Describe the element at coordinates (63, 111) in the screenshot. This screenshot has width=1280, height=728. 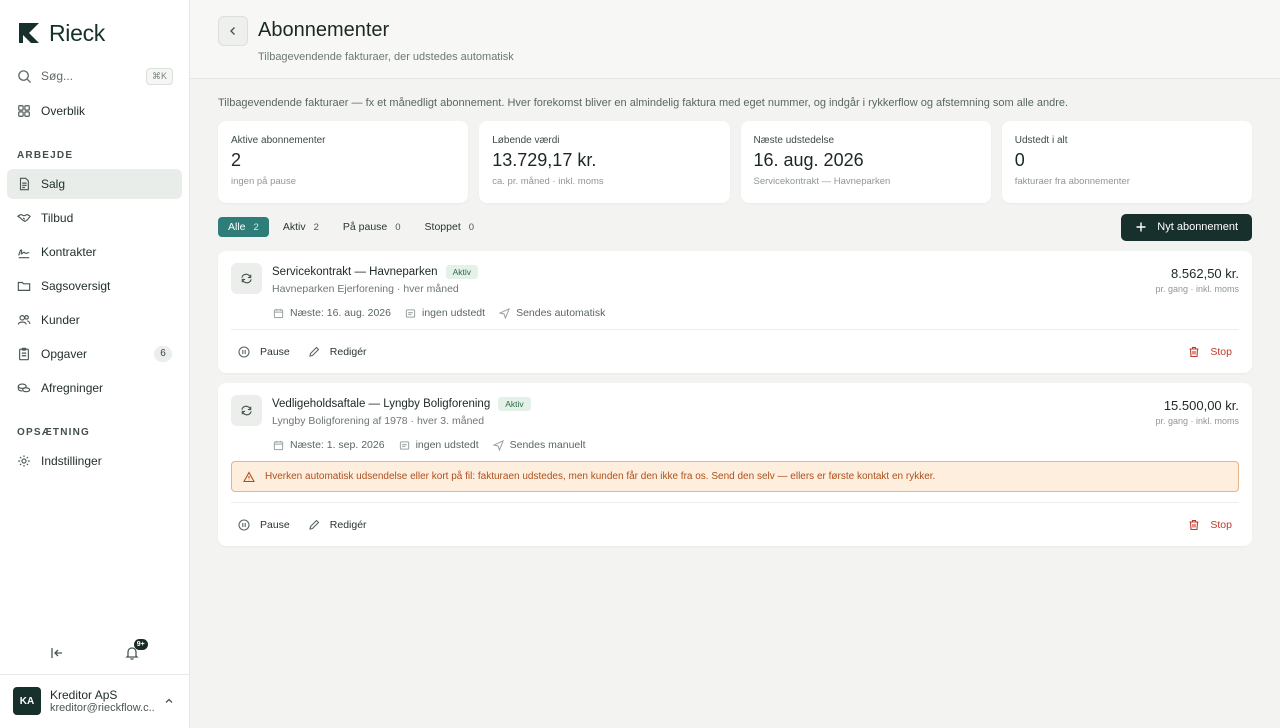
I see `nav-label: Overblik` at that location.